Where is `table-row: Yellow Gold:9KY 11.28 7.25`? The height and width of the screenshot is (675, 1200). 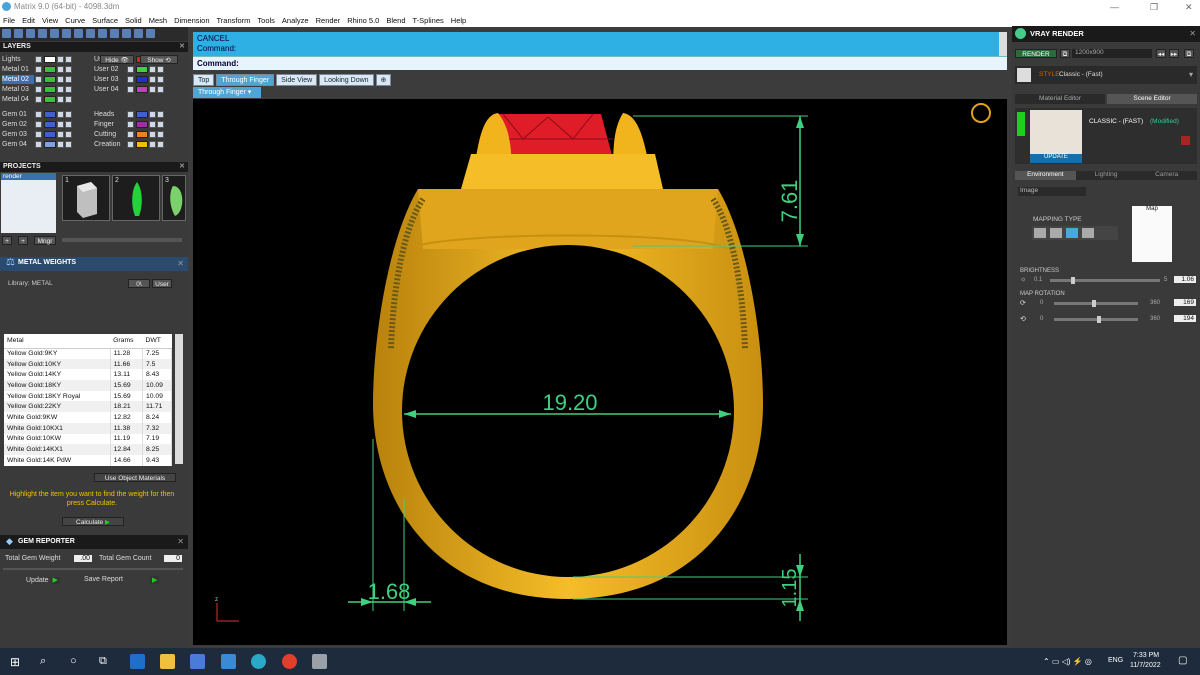 table-row: Yellow Gold:9KY 11.28 7.25 is located at coordinates (88, 353).